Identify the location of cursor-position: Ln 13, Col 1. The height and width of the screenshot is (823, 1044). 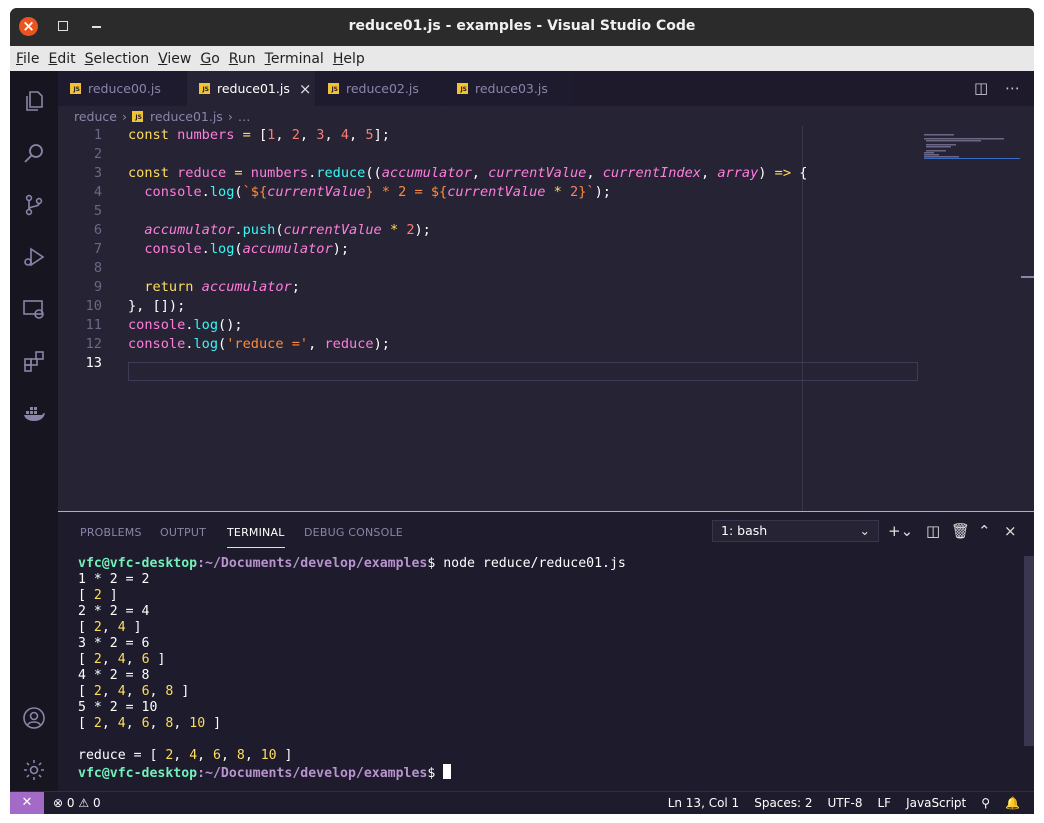
(704, 803).